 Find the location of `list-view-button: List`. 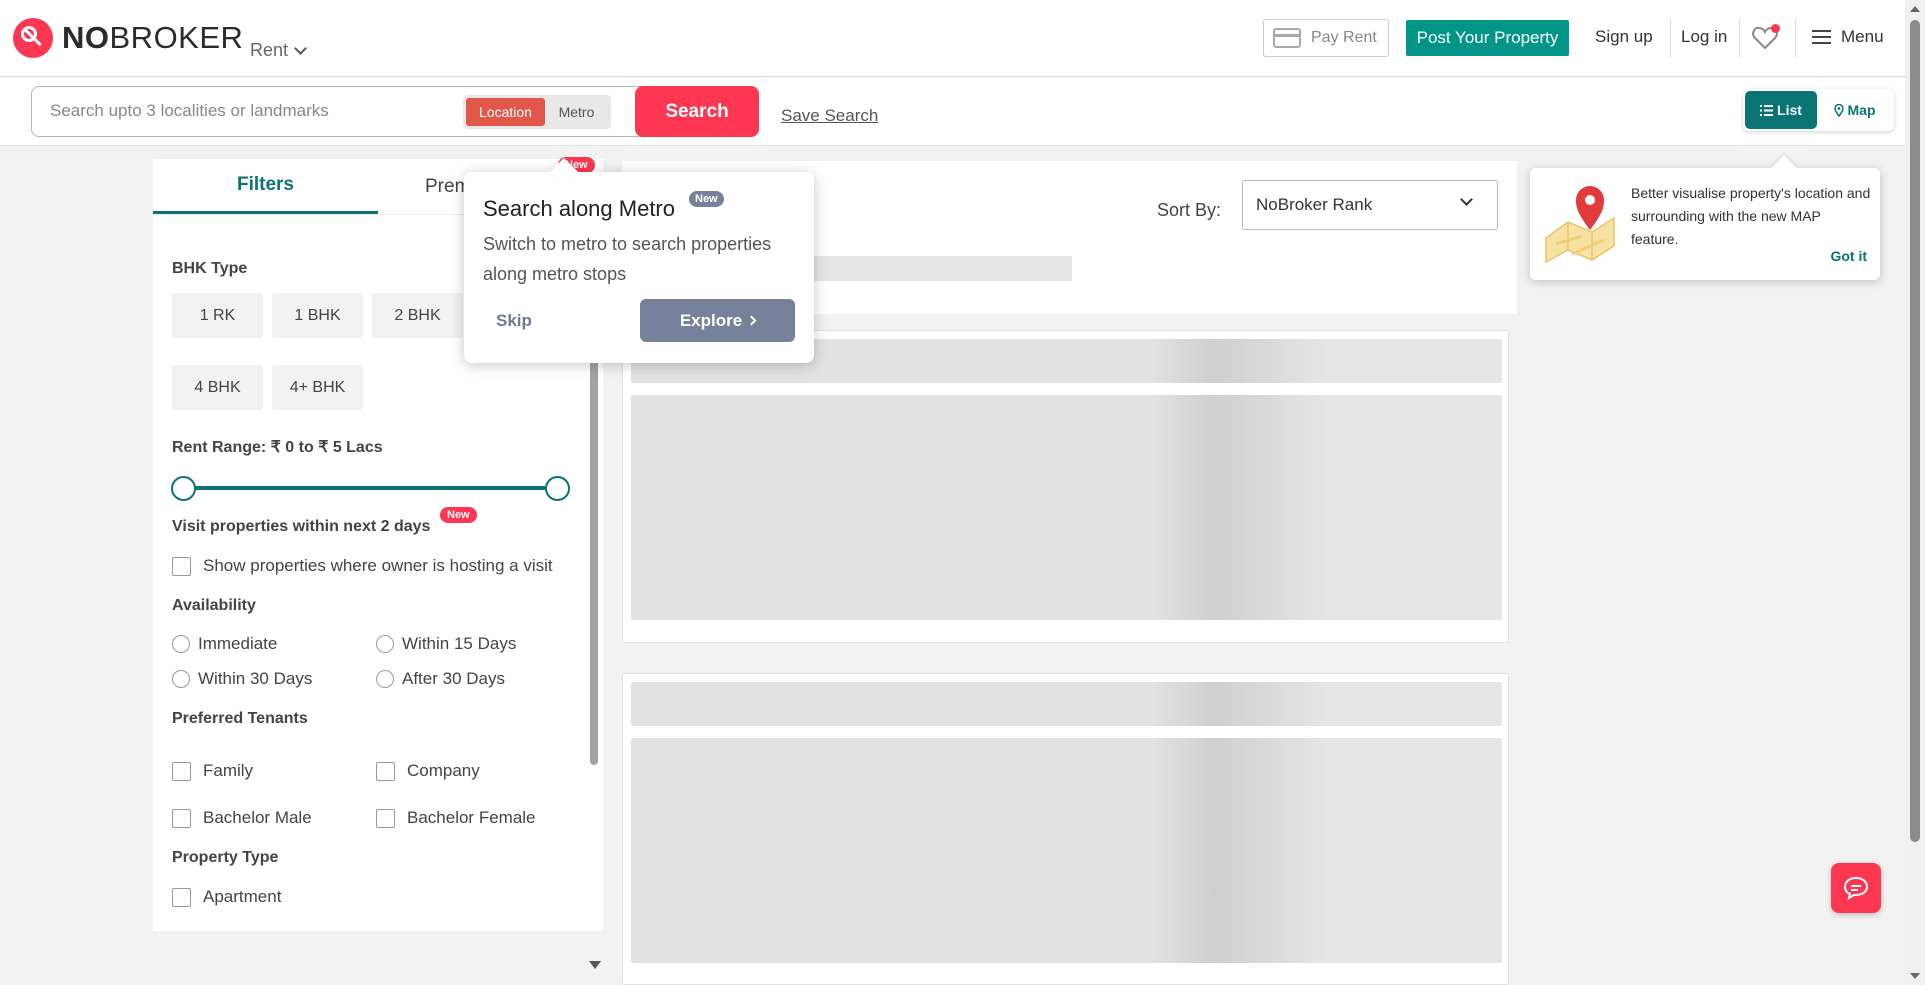

list-view-button: List is located at coordinates (1781, 110).